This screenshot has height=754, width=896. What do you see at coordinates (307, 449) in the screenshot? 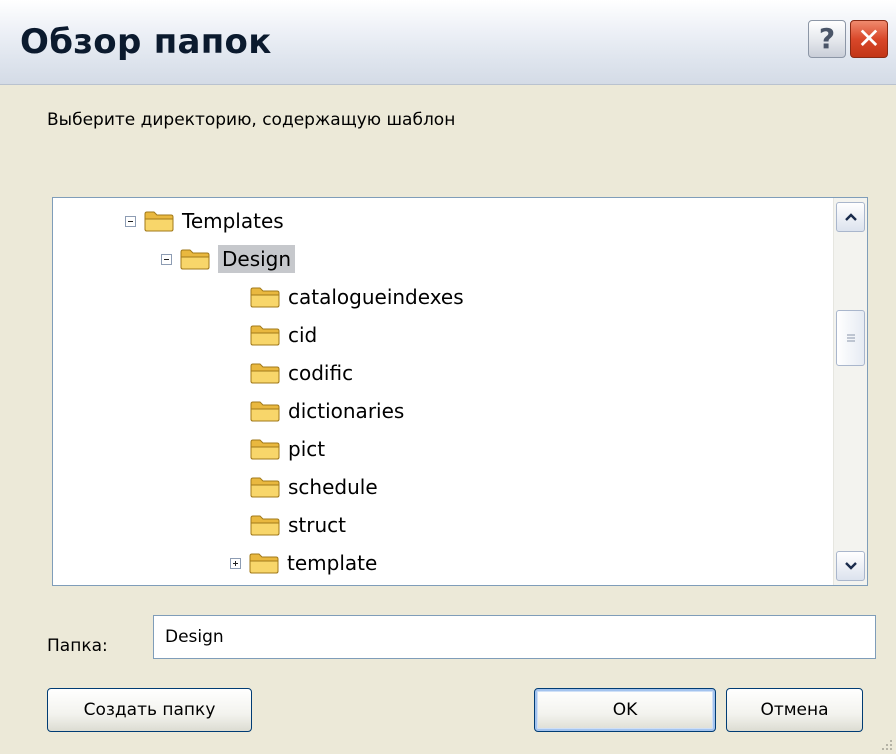
I see `tree-item-label: pict` at bounding box center [307, 449].